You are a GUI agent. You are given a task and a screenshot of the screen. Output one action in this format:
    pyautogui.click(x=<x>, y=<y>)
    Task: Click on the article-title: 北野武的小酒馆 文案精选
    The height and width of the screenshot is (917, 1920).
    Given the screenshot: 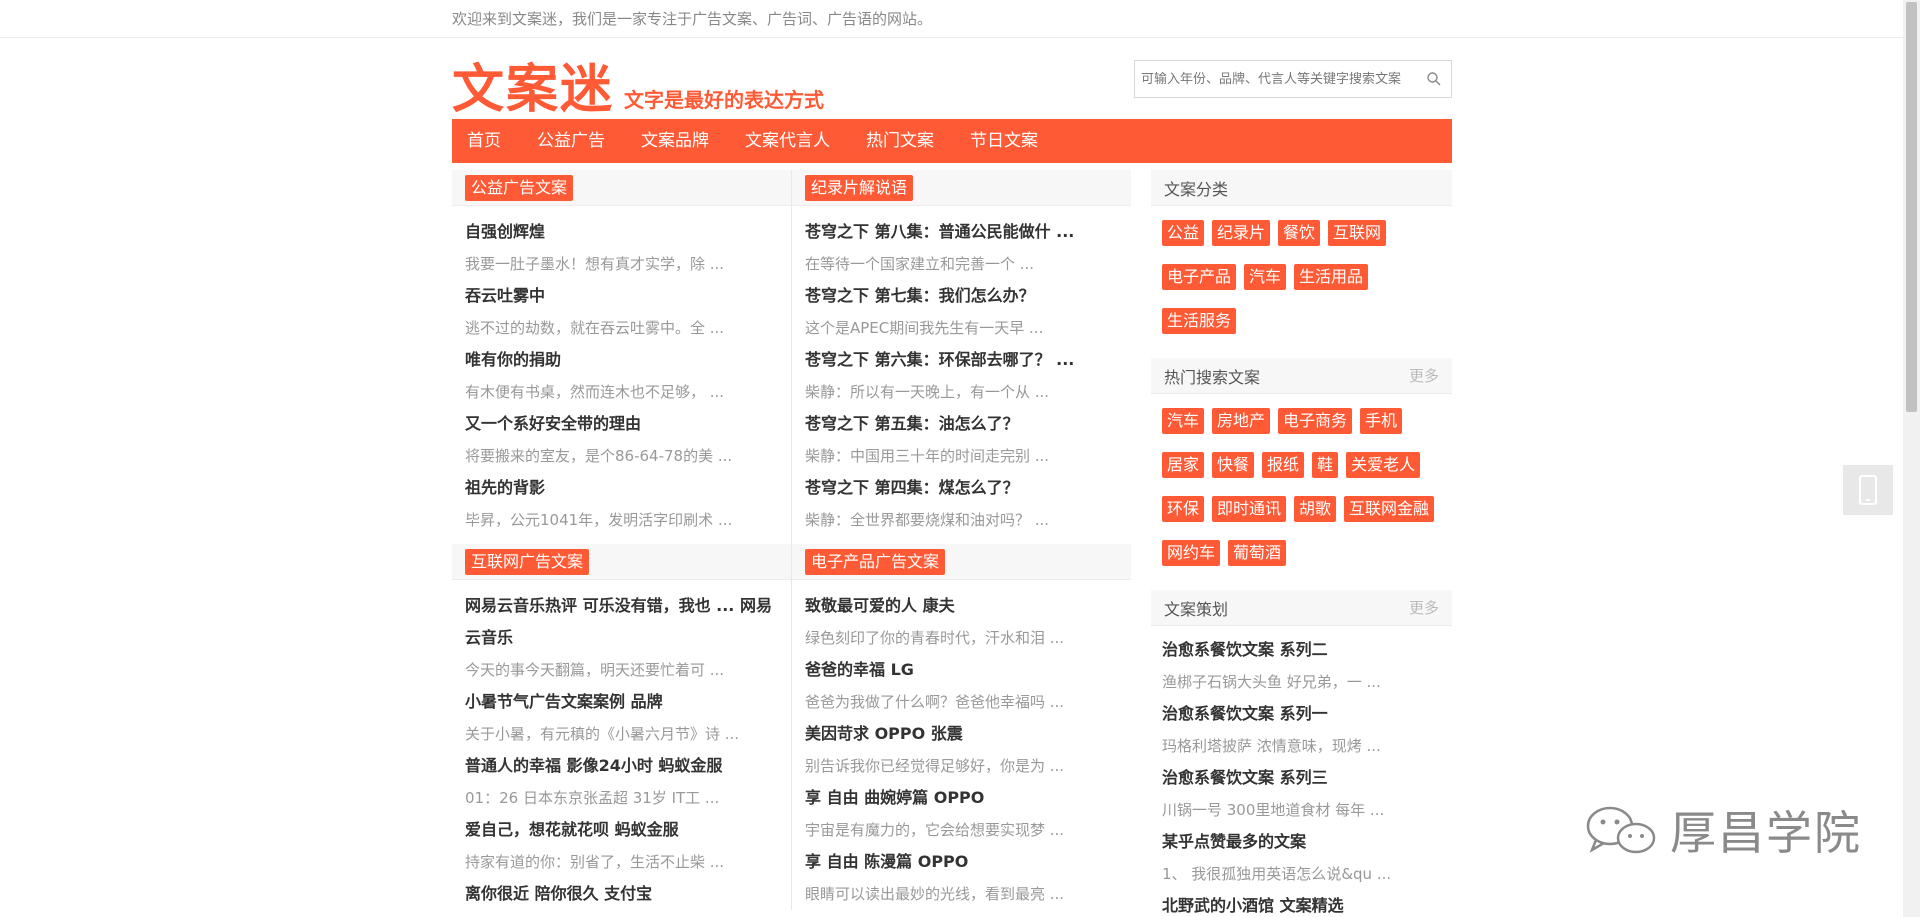 What is the action you would take?
    pyautogui.click(x=1307, y=903)
    